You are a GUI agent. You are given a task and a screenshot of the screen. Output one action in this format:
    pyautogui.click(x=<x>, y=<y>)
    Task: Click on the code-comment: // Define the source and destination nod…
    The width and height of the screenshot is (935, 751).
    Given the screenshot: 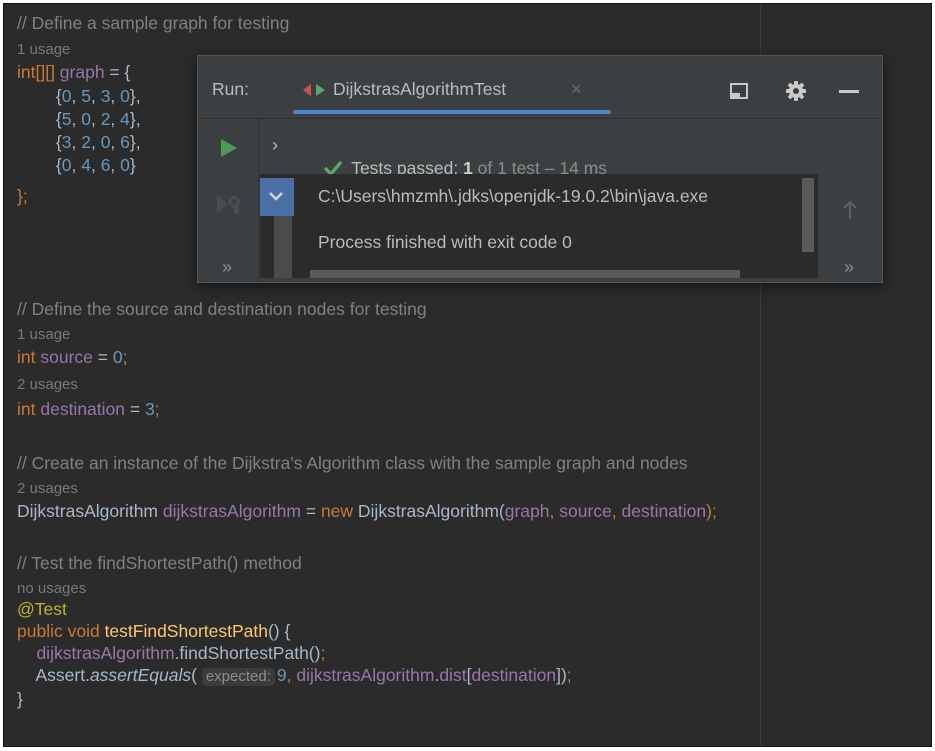 What is the action you would take?
    pyautogui.click(x=222, y=309)
    